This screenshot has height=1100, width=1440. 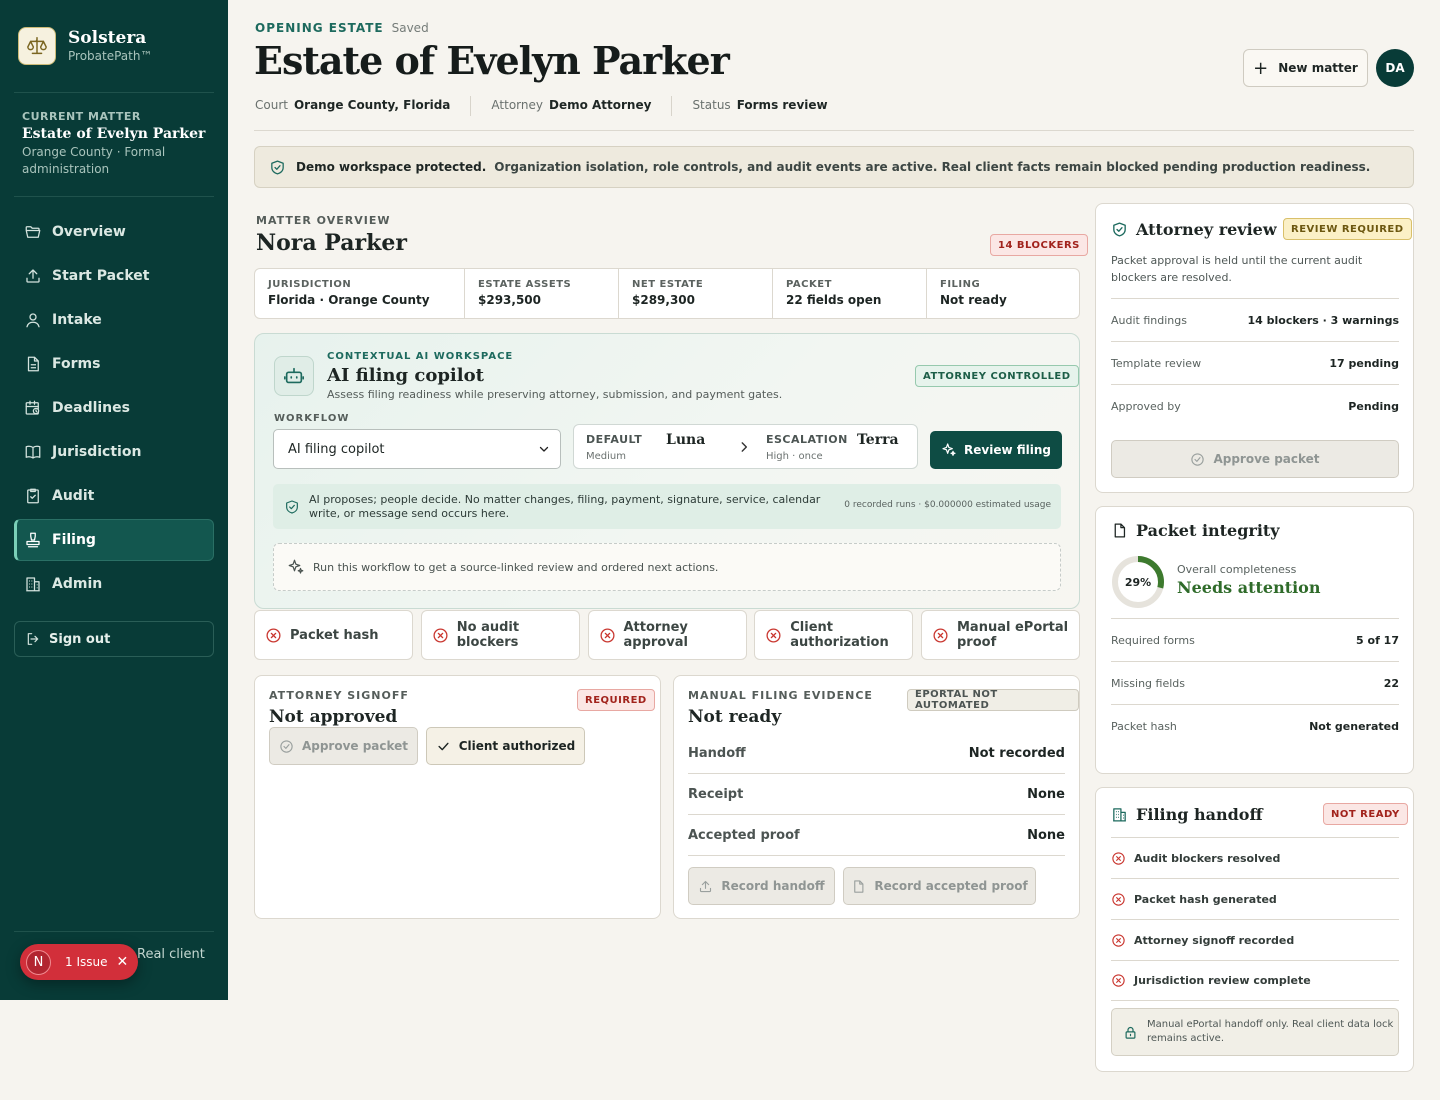 What do you see at coordinates (1222, 980) in the screenshot?
I see `handoff-item-label: Jurisdiction review complete` at bounding box center [1222, 980].